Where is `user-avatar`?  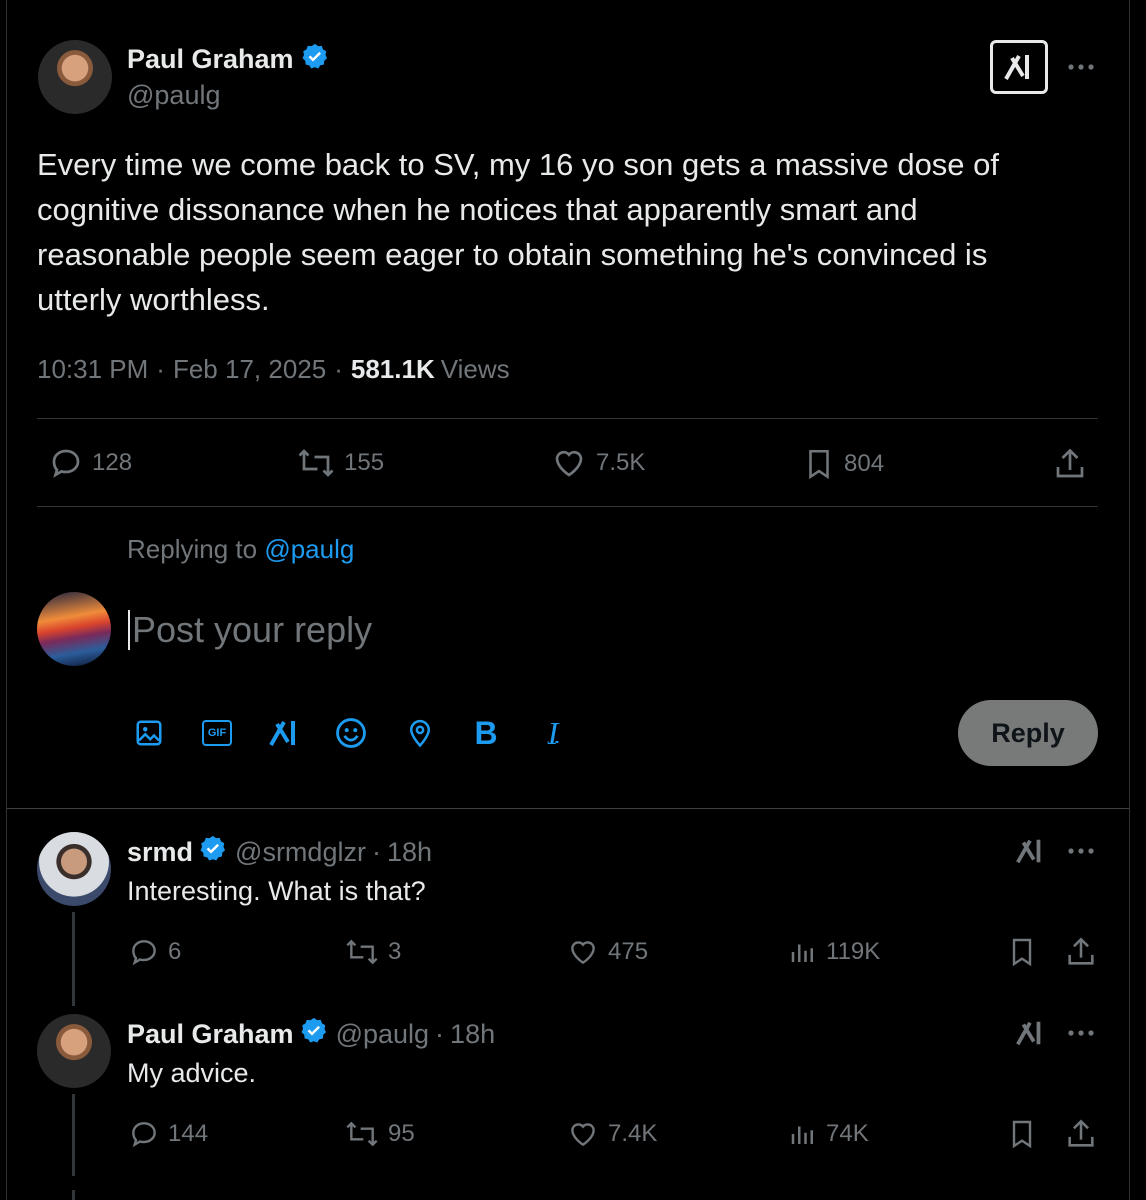 user-avatar is located at coordinates (74, 629).